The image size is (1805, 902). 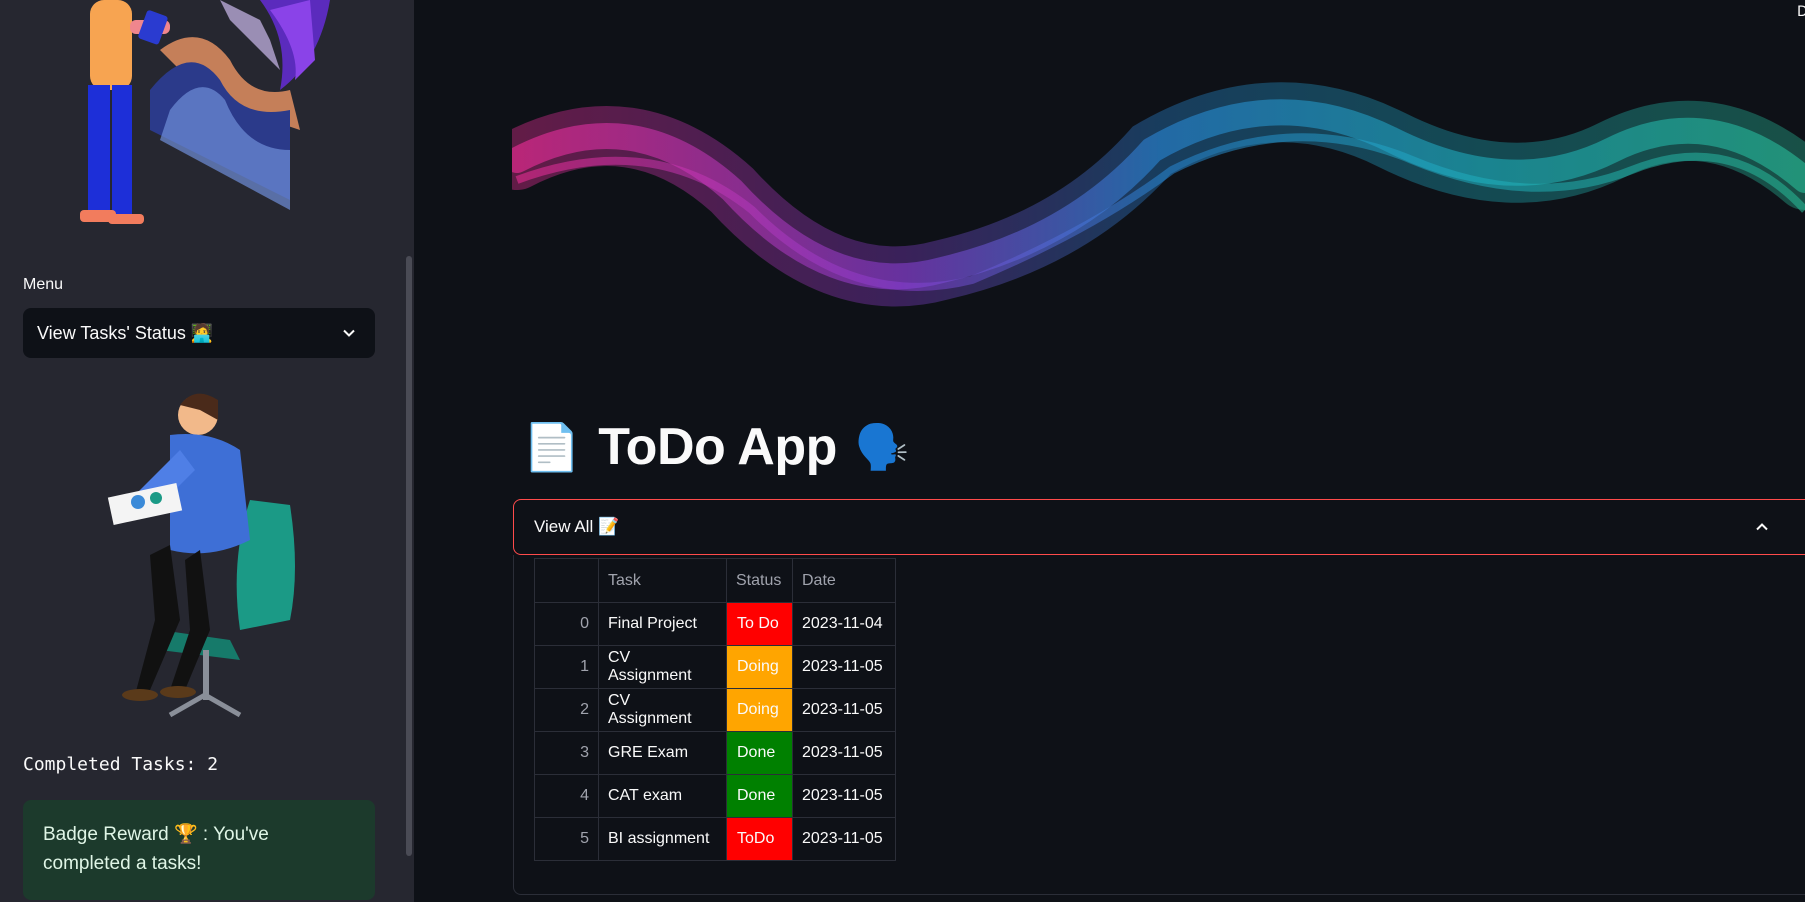 I want to click on table-header-row: Task Status Date, so click(x=715, y=580).